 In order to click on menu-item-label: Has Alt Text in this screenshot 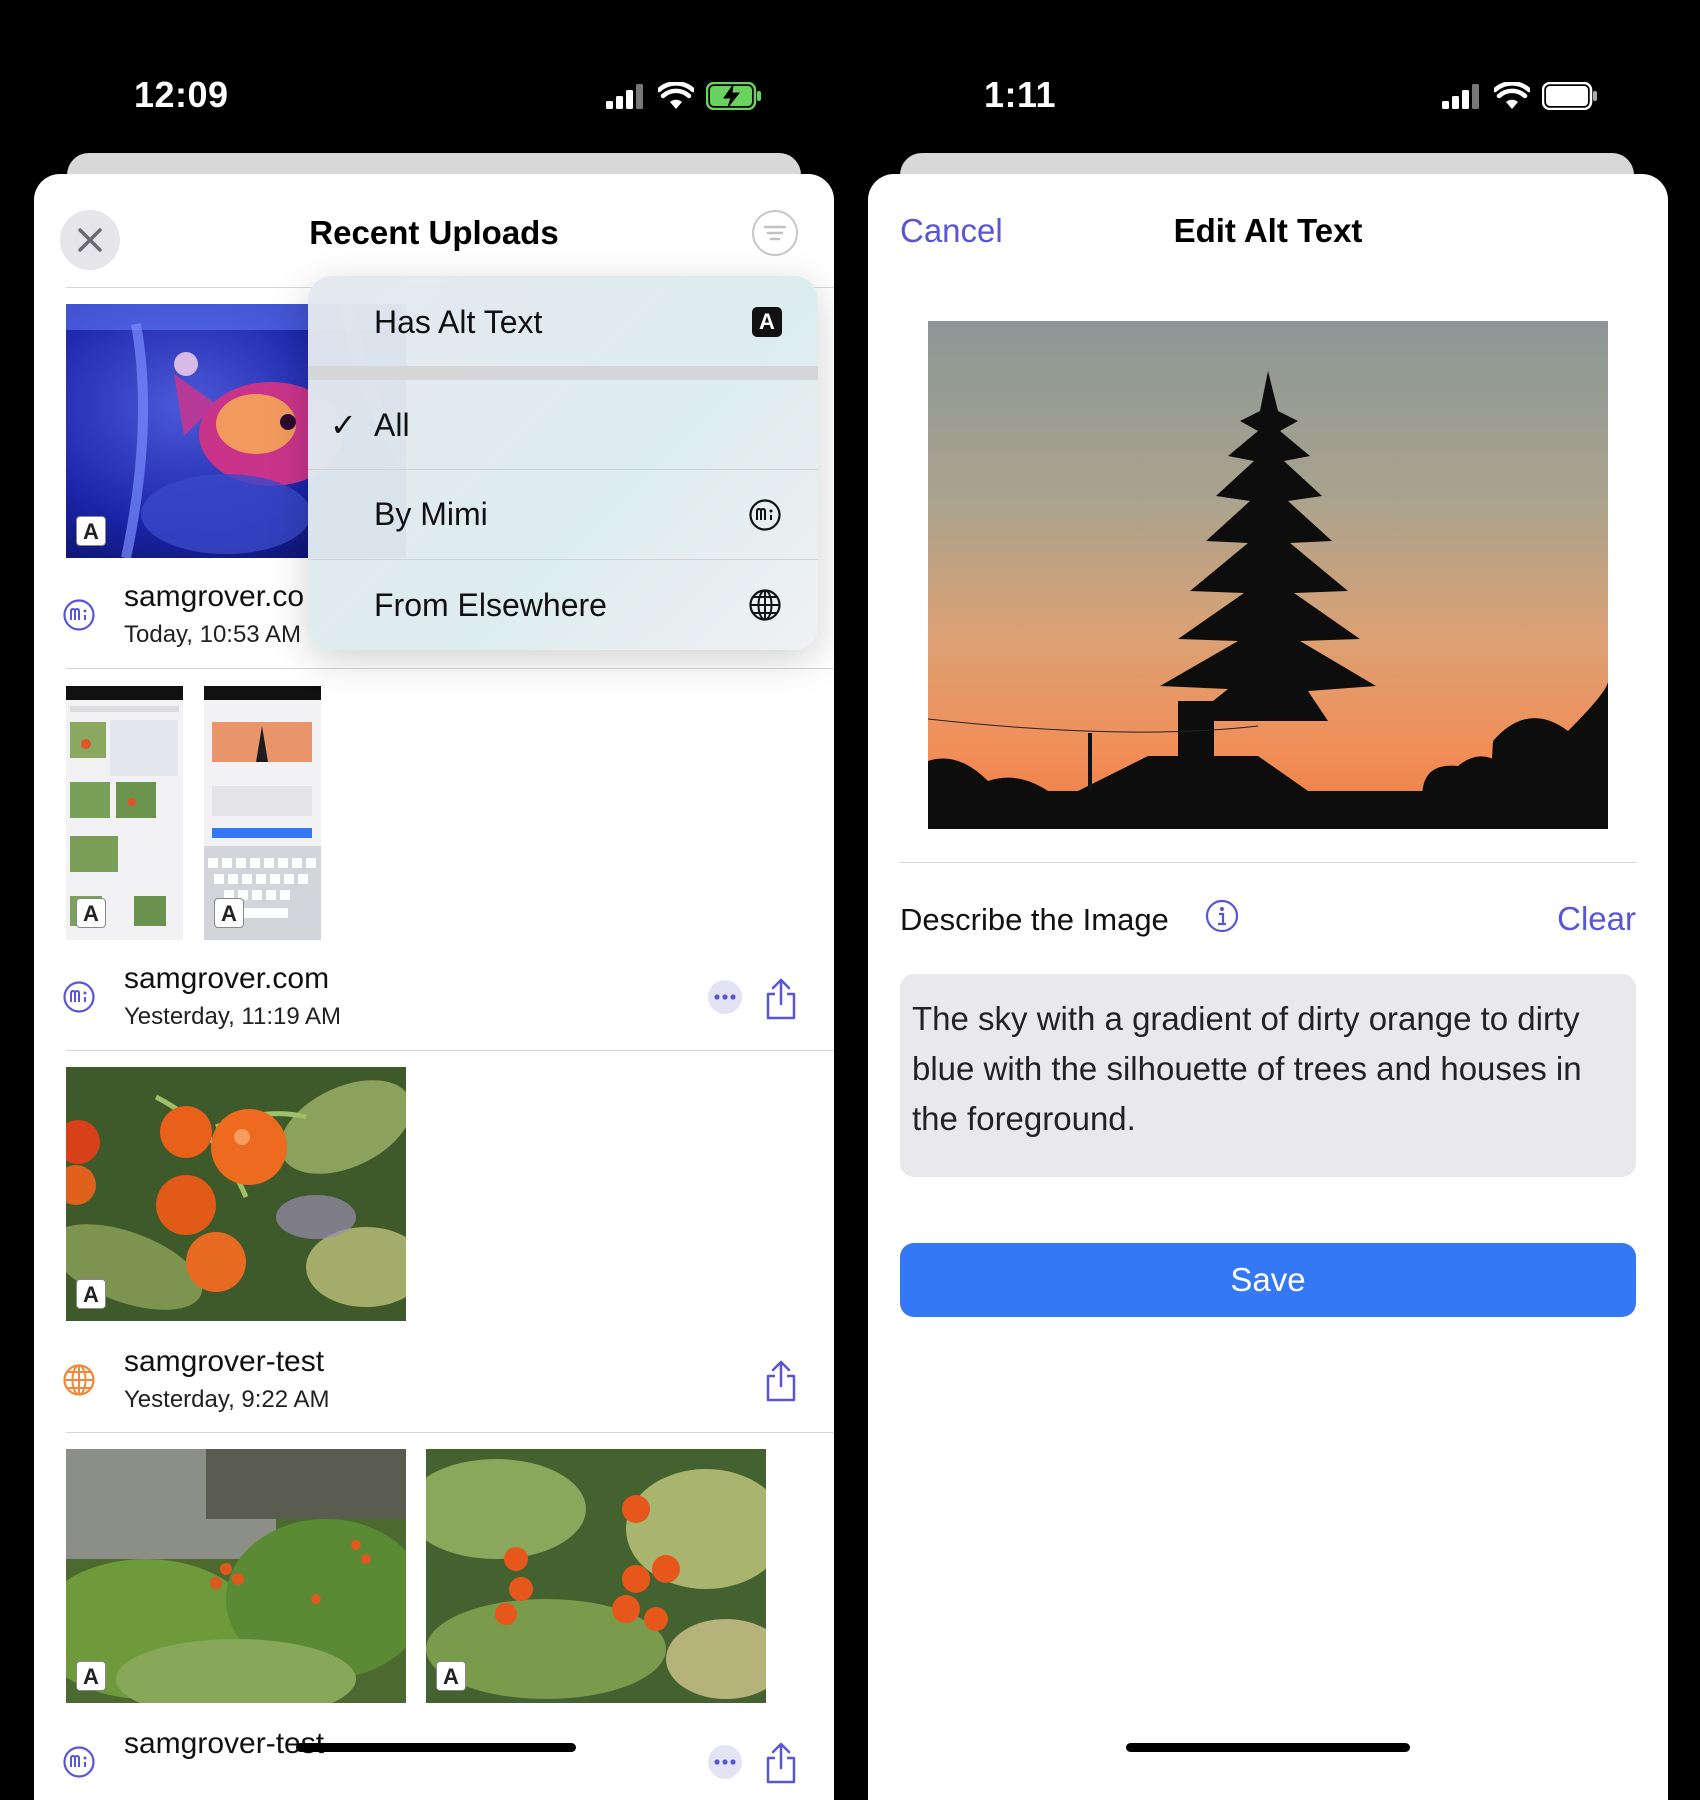, I will do `click(458, 321)`.